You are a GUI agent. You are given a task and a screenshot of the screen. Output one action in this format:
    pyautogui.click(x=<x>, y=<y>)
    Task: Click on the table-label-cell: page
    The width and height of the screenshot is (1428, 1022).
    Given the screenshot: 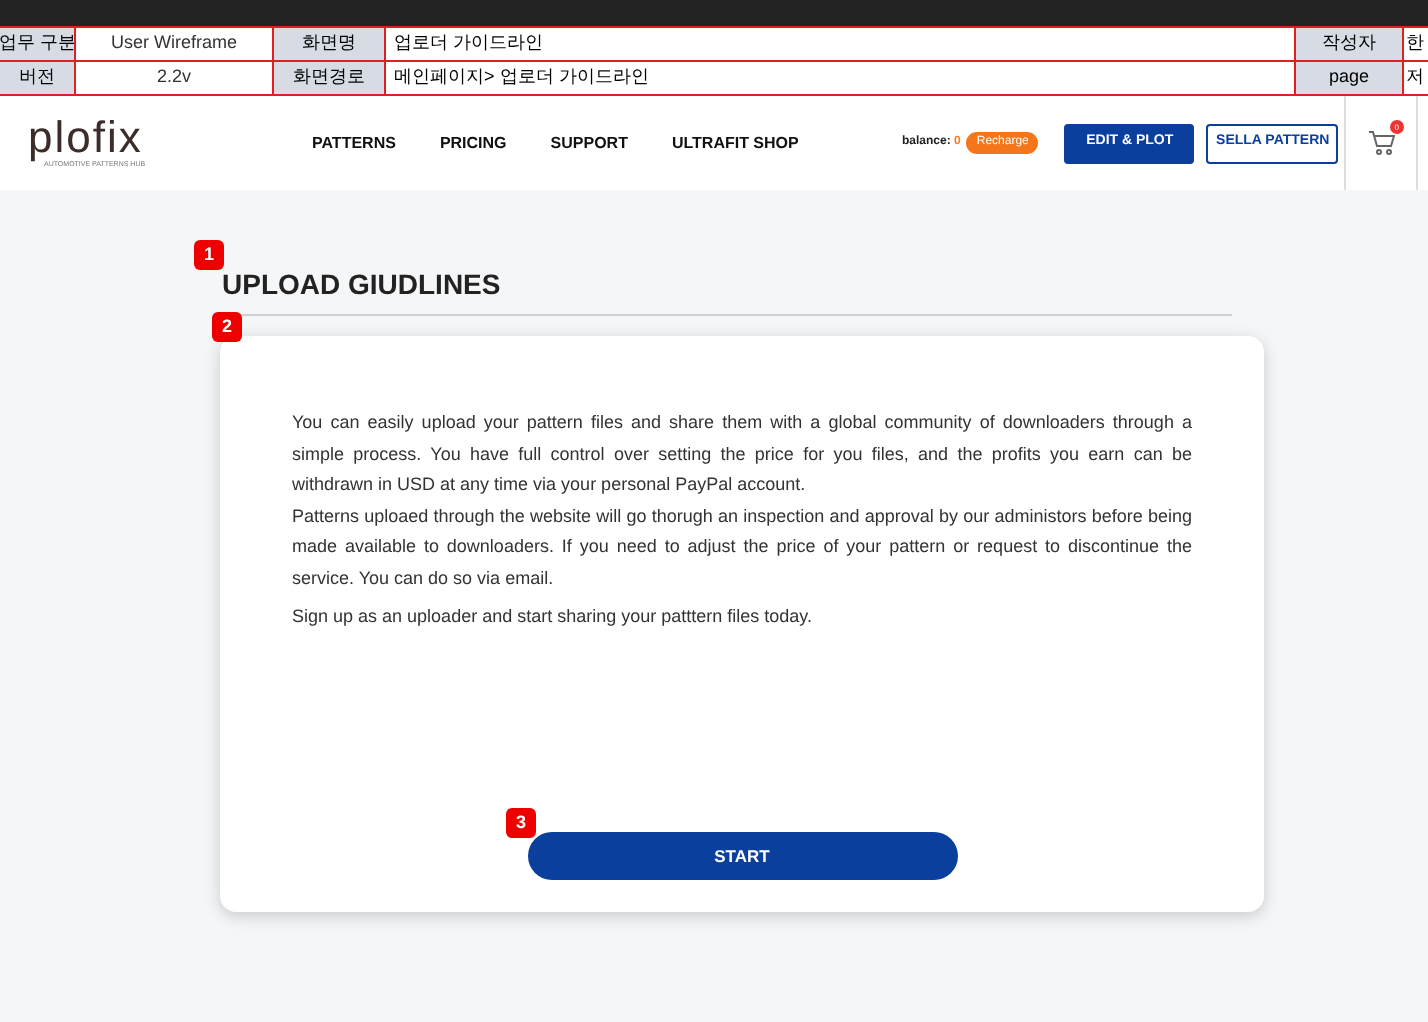 What is the action you would take?
    pyautogui.click(x=1350, y=78)
    